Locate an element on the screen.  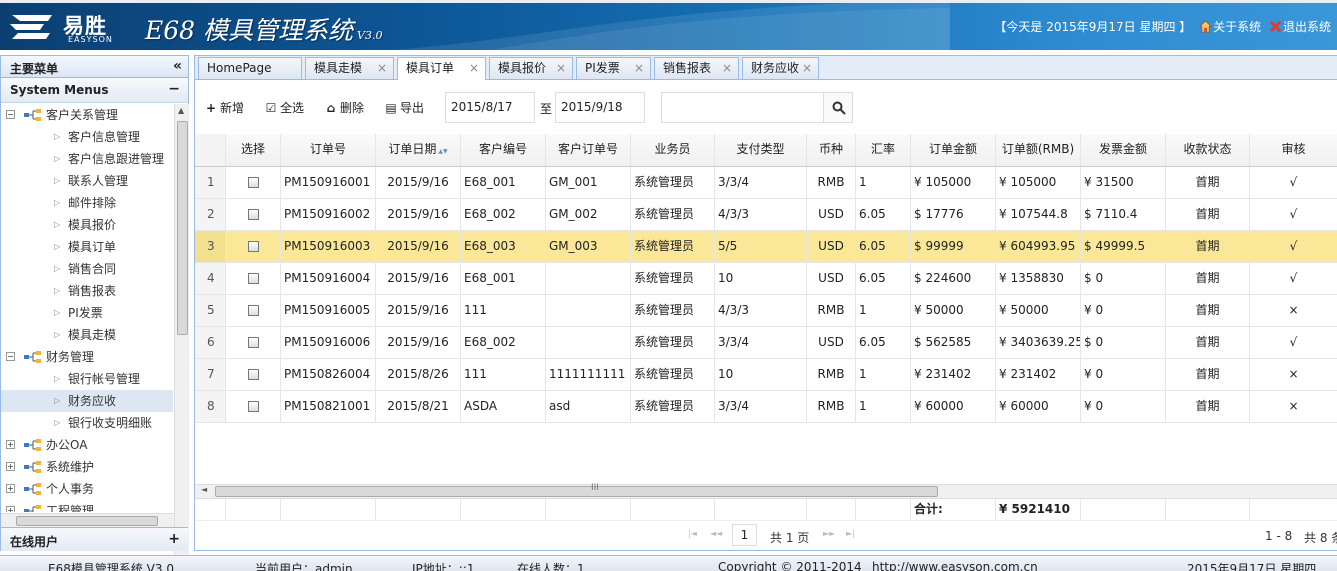
tree-item: ▷ 联系人管理 is located at coordinates (87, 181).